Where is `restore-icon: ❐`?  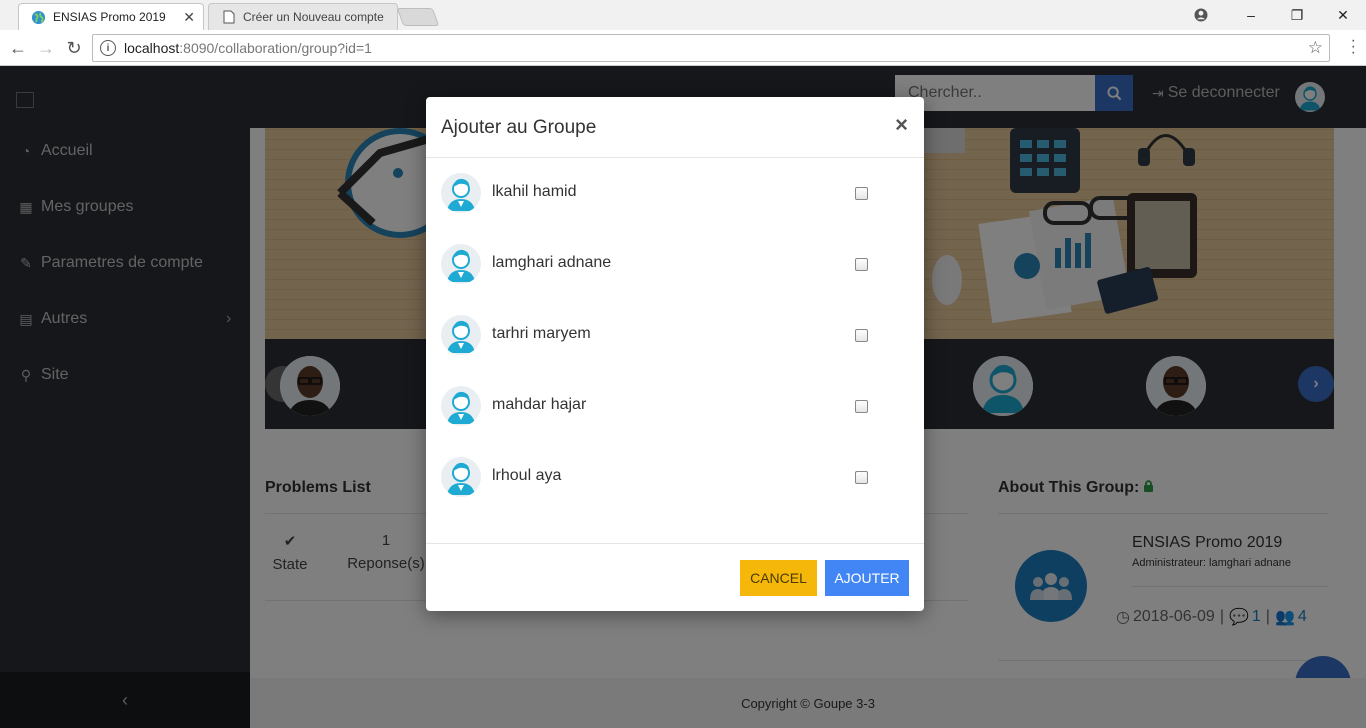
restore-icon: ❐ is located at coordinates (1297, 15).